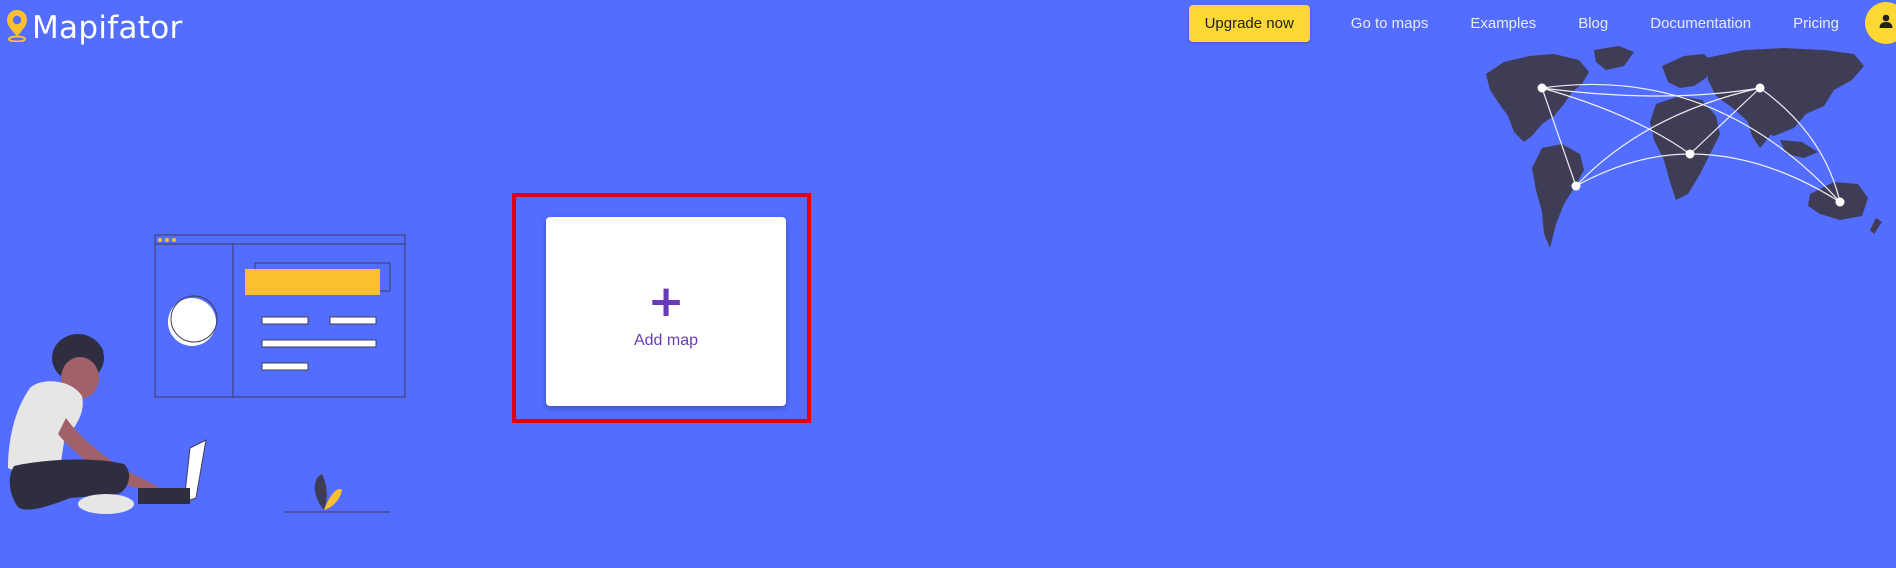 The width and height of the screenshot is (1896, 568). I want to click on account-button, so click(1880, 23).